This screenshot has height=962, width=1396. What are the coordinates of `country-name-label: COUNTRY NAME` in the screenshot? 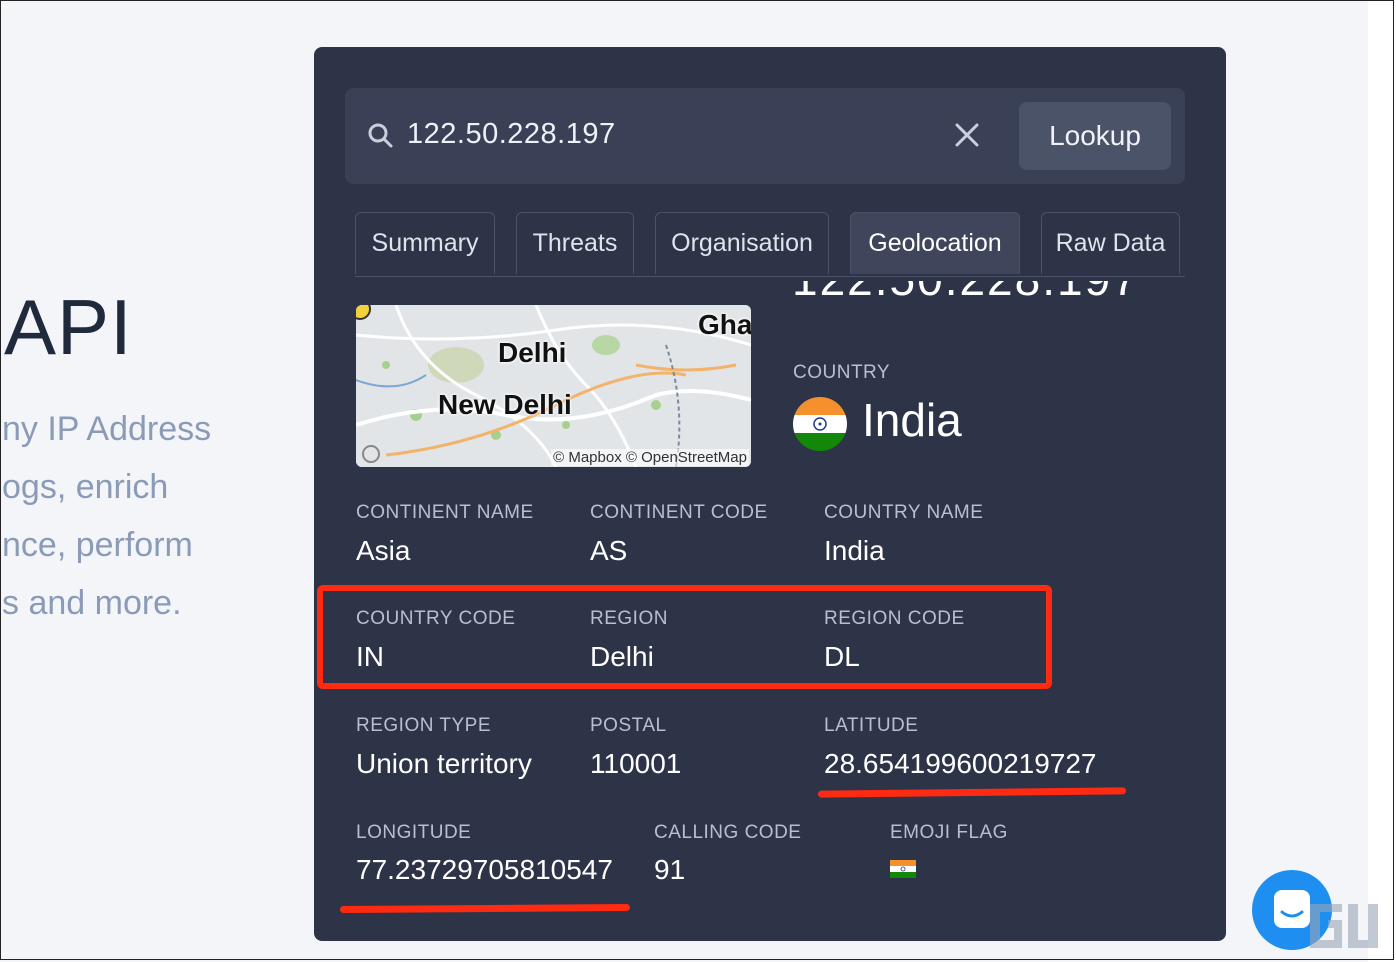 It's located at (904, 512).